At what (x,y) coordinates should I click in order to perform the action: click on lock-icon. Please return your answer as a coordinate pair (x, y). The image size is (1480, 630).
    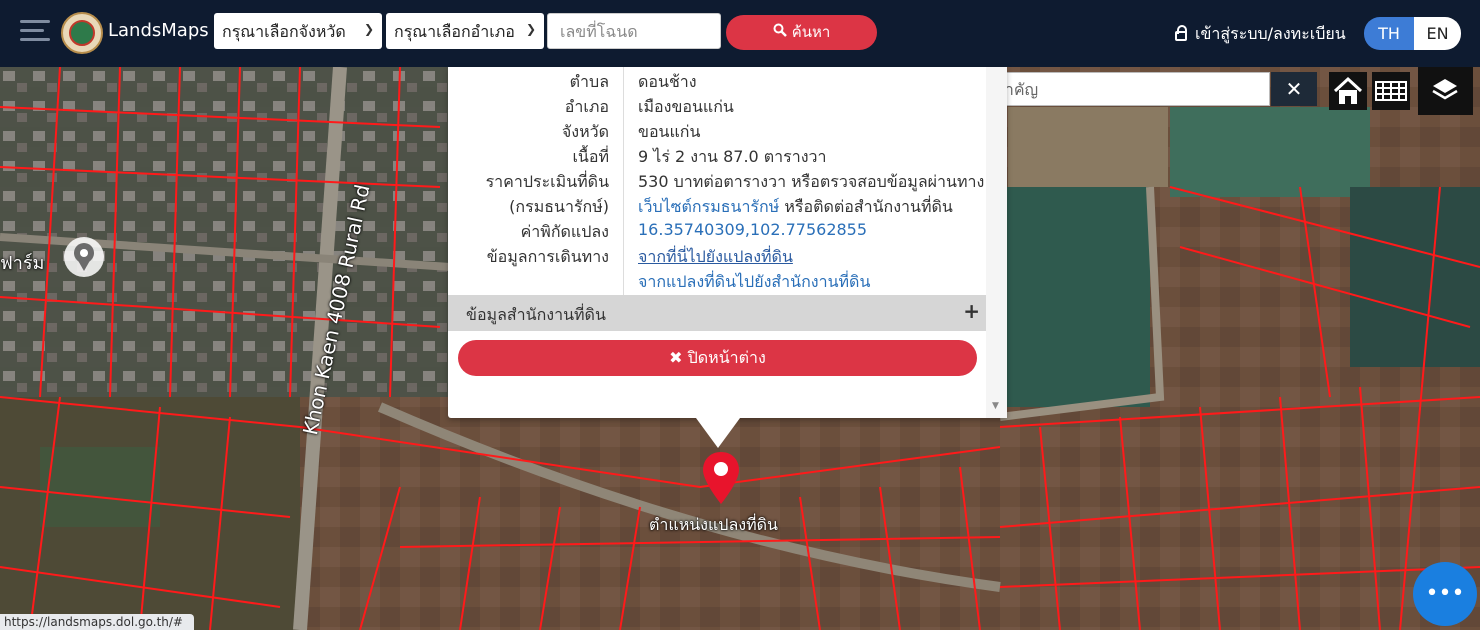
    Looking at the image, I should click on (1181, 33).